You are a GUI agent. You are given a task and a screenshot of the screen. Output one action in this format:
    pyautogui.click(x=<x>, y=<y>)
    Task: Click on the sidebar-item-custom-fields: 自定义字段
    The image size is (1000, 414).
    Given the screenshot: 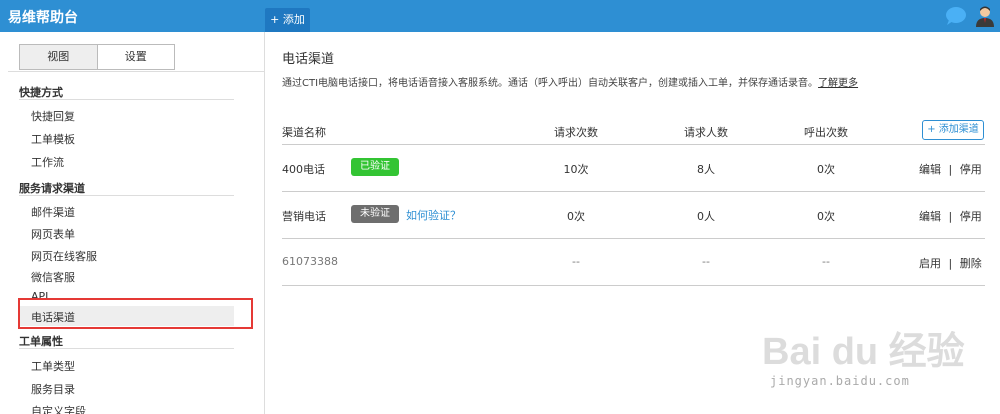 What is the action you would take?
    pyautogui.click(x=58, y=408)
    